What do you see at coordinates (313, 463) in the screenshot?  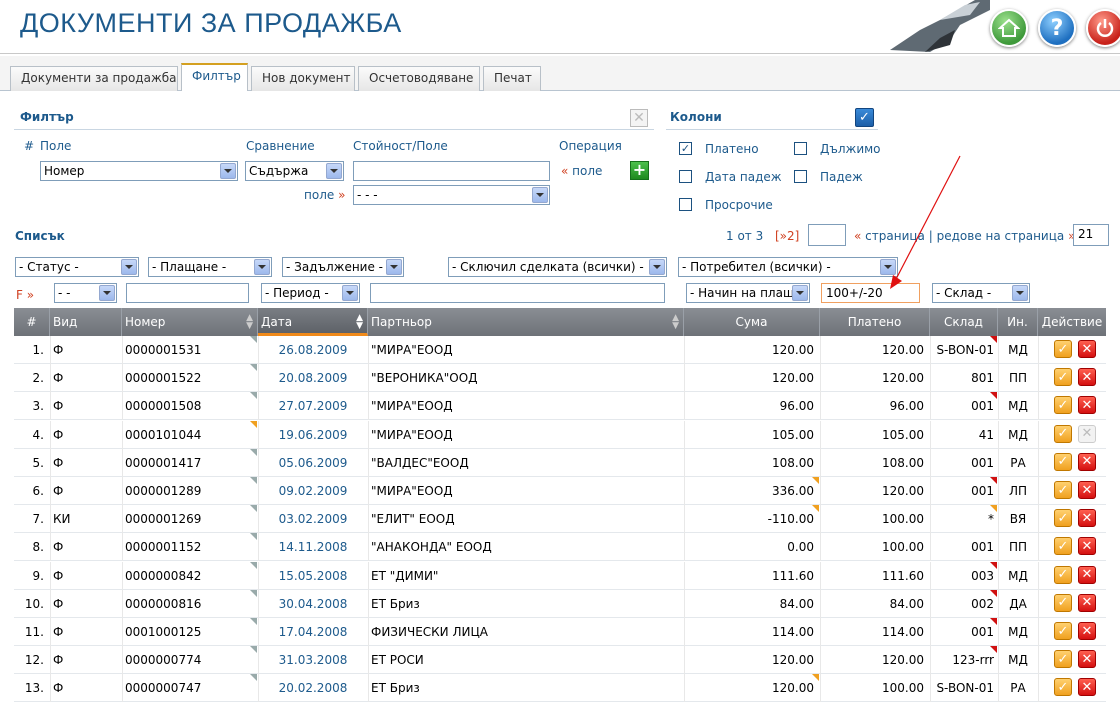 I see `cell-date: 05.06.2009` at bounding box center [313, 463].